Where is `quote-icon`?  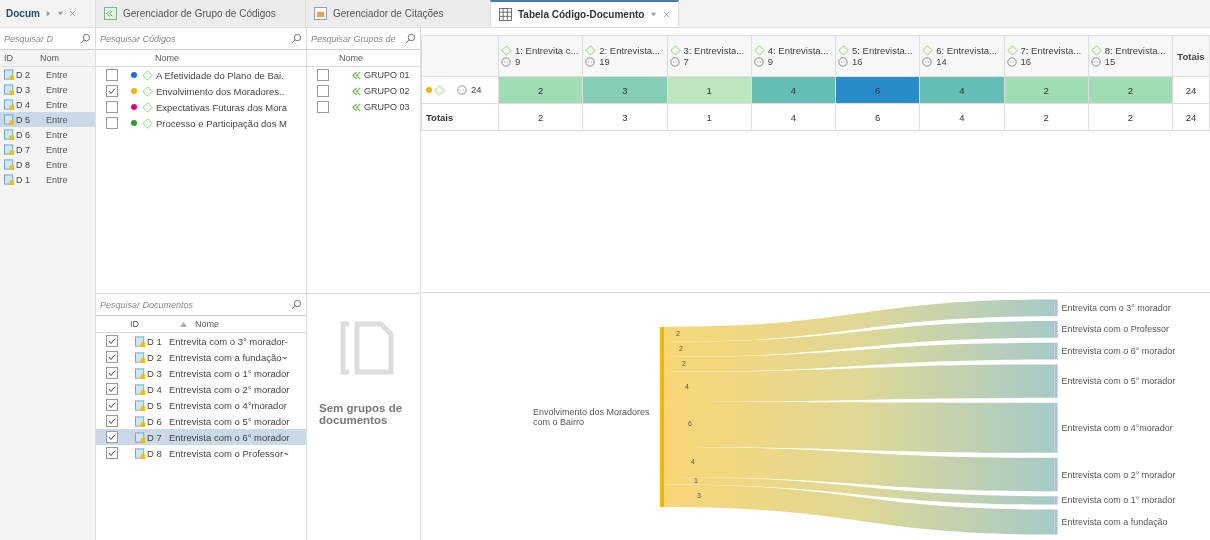 quote-icon is located at coordinates (1011, 61).